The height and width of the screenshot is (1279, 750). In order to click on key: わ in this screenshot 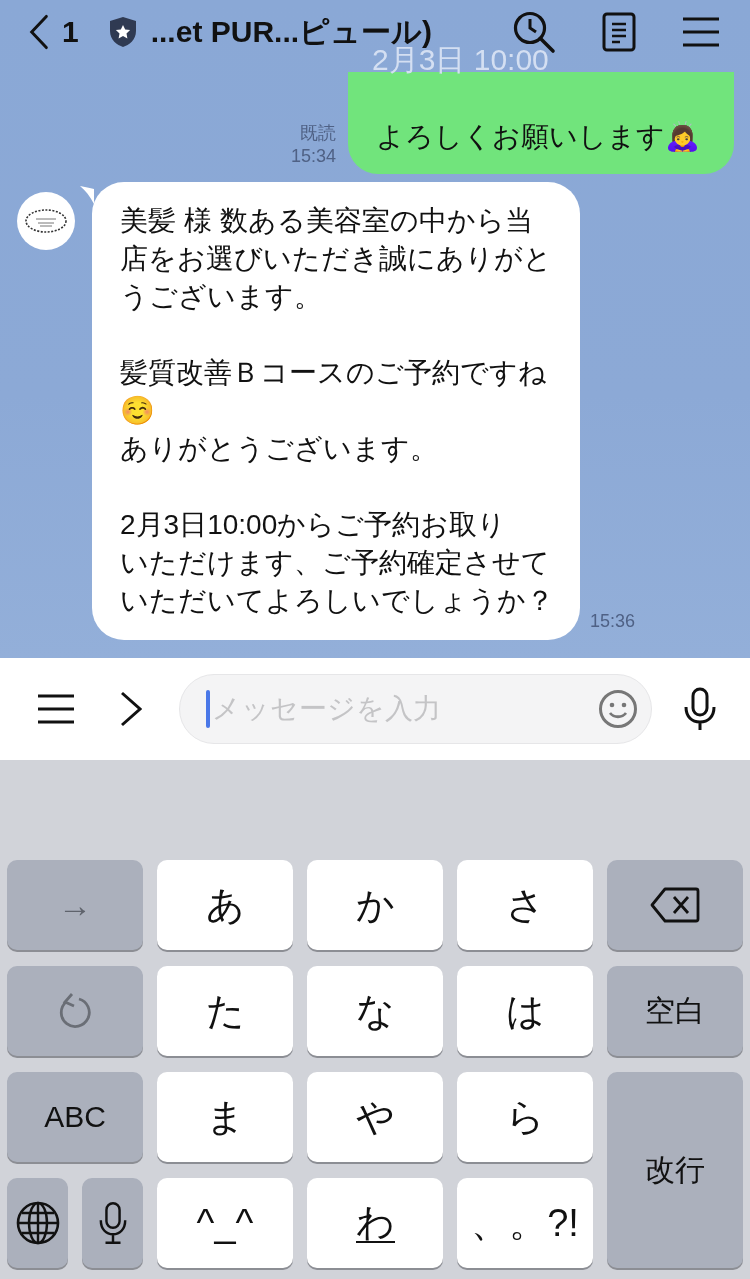, I will do `click(375, 1223)`.